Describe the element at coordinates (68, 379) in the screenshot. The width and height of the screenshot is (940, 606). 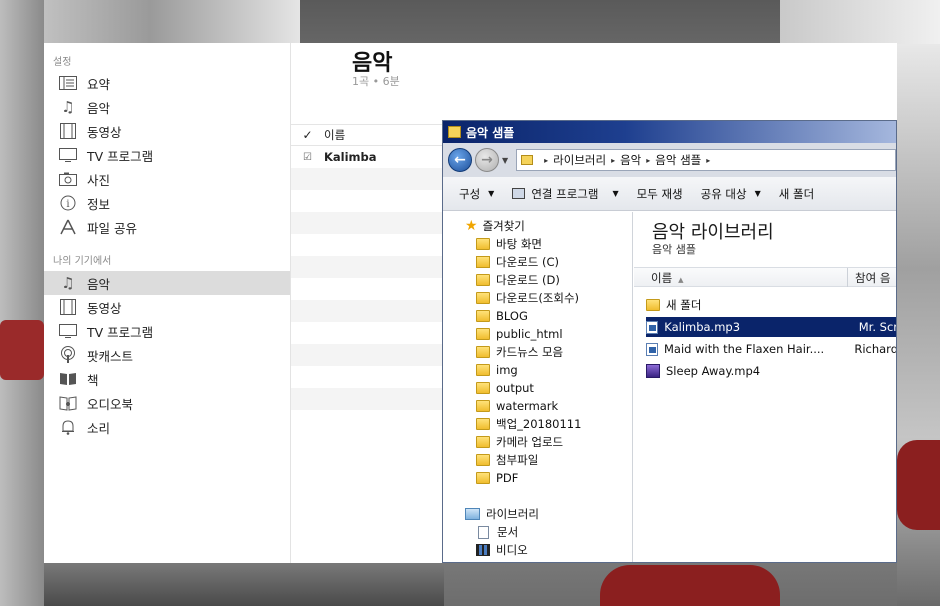
I see `book-icon` at that location.